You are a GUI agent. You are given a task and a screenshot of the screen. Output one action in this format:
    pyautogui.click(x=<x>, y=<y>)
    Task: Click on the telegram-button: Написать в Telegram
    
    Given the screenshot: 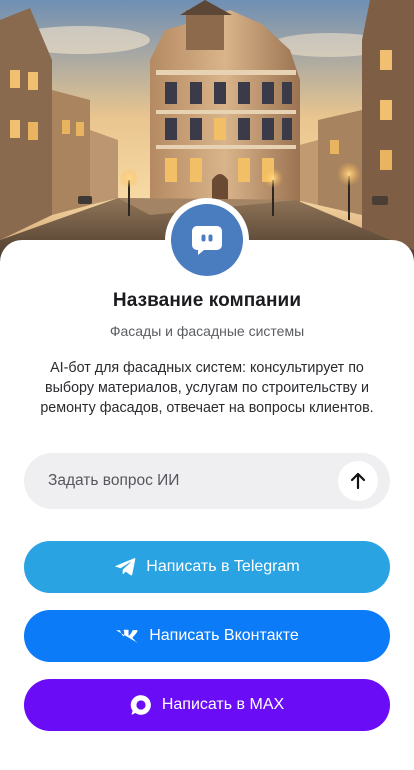 What is the action you would take?
    pyautogui.click(x=207, y=567)
    